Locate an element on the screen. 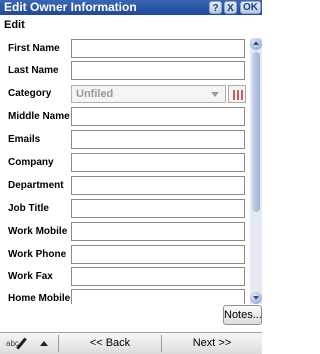  company-field is located at coordinates (158, 162).